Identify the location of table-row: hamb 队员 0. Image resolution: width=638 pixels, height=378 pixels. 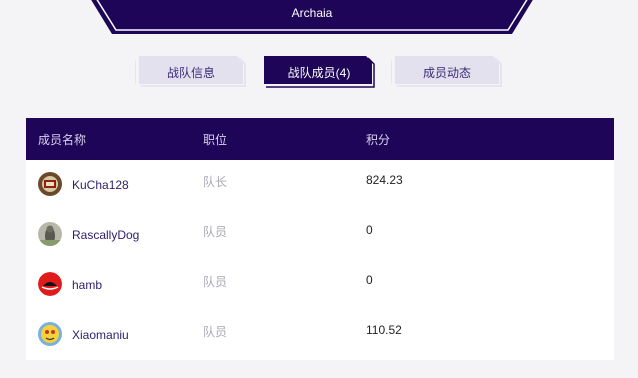
(320, 285).